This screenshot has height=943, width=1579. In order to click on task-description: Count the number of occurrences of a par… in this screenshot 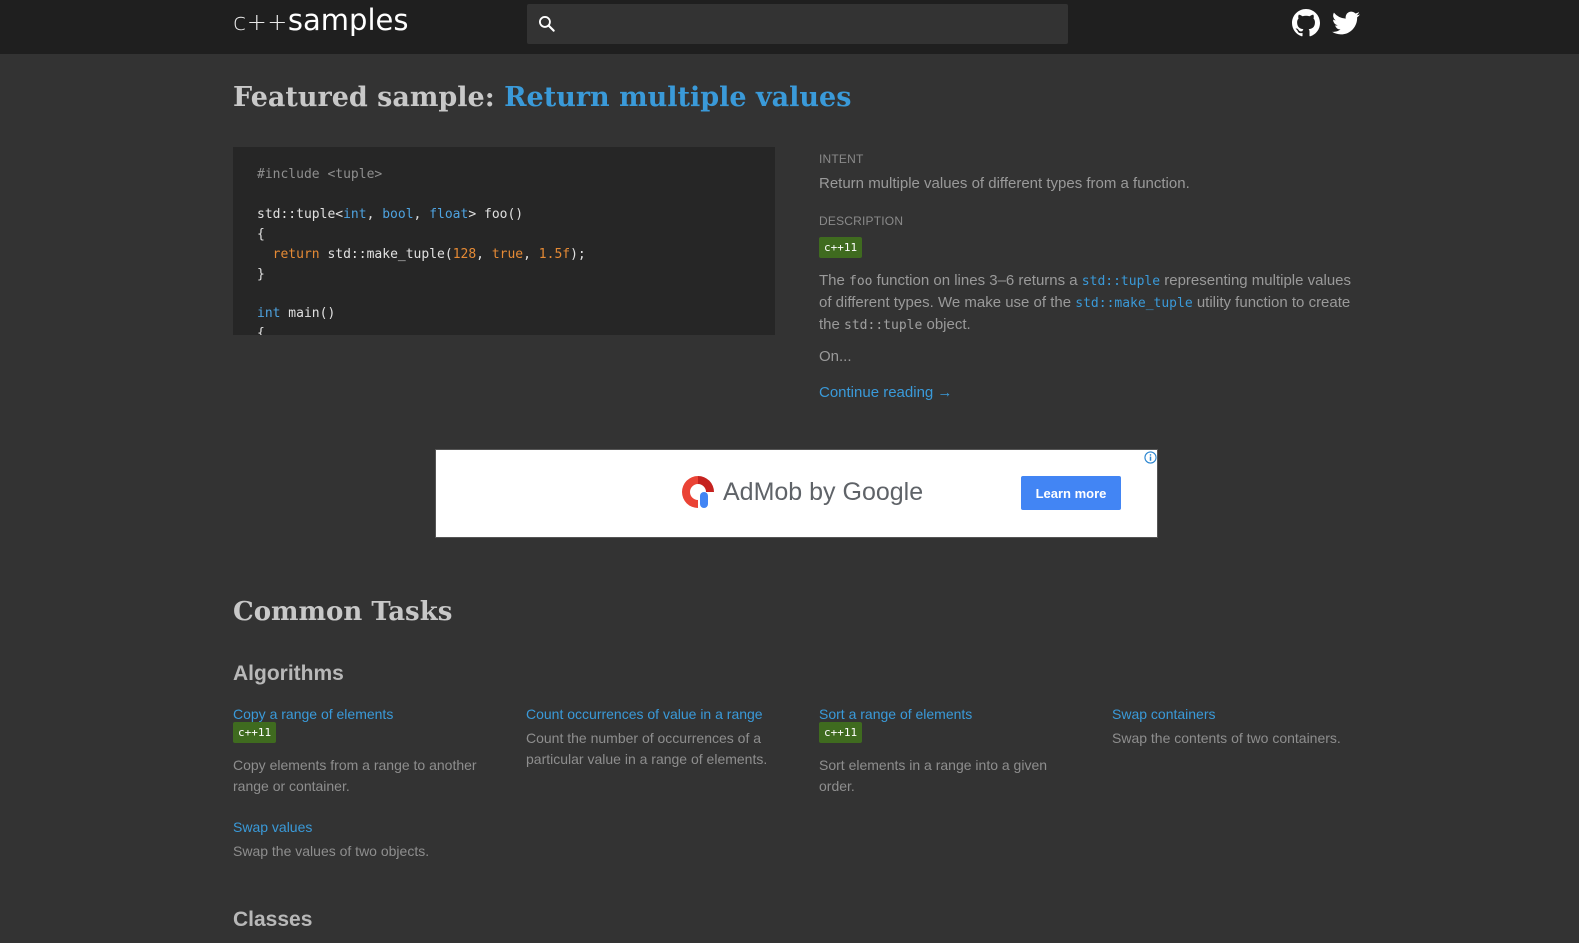, I will do `click(647, 748)`.